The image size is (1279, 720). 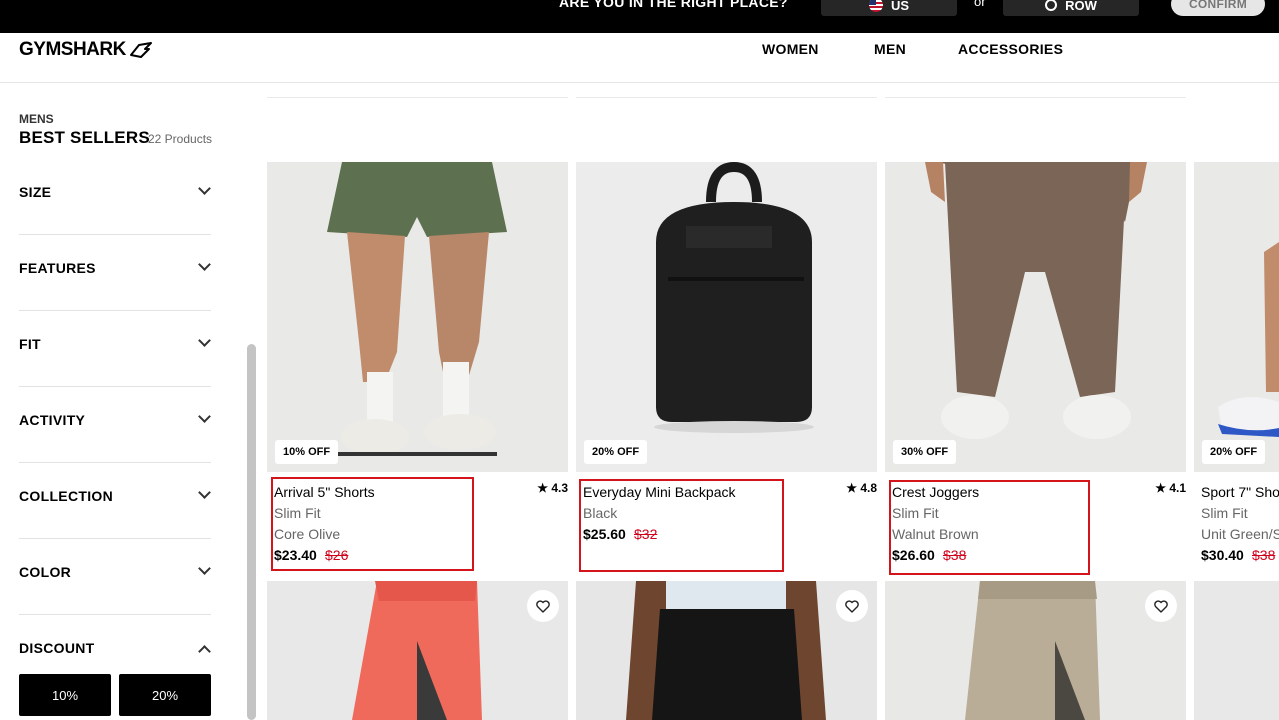 I want to click on khaki-shorts-image, so click(x=1035, y=650).